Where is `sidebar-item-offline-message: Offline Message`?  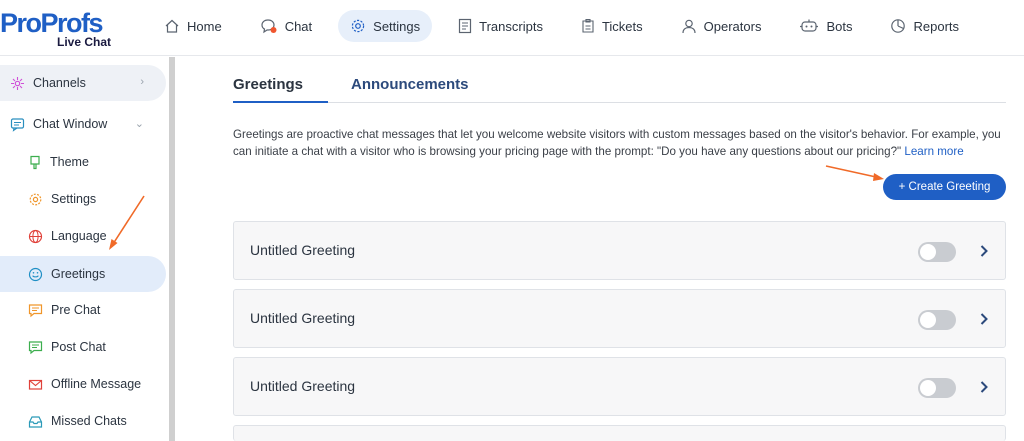
sidebar-item-offline-message: Offline Message is located at coordinates (83, 384).